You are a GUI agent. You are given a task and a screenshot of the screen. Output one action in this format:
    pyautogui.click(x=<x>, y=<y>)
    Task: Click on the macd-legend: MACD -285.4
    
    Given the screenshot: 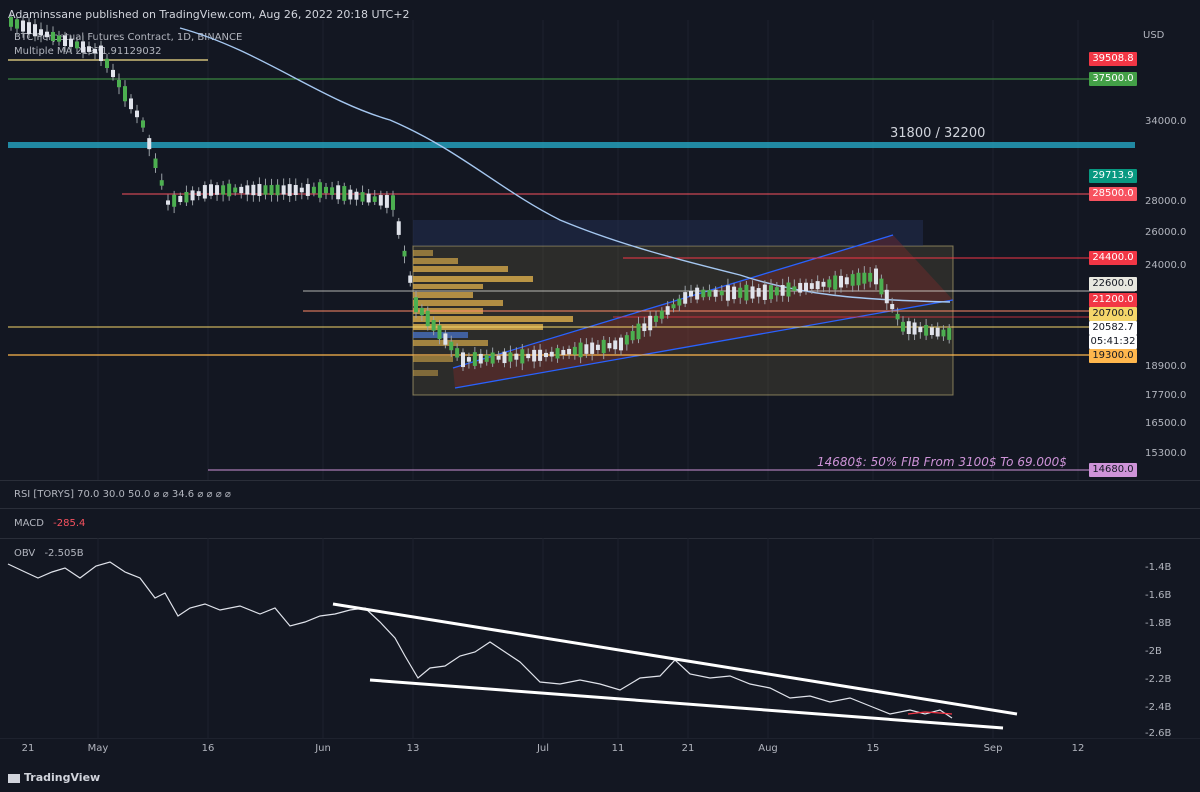 What is the action you would take?
    pyautogui.click(x=49, y=523)
    